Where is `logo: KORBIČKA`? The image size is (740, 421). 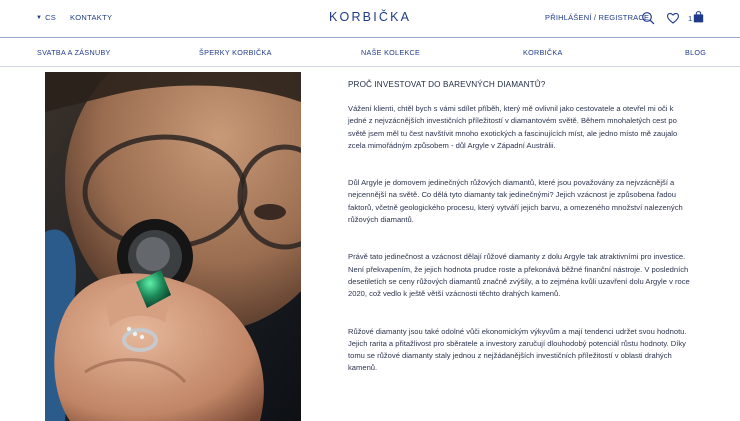
logo: KORBIČKA is located at coordinates (370, 17).